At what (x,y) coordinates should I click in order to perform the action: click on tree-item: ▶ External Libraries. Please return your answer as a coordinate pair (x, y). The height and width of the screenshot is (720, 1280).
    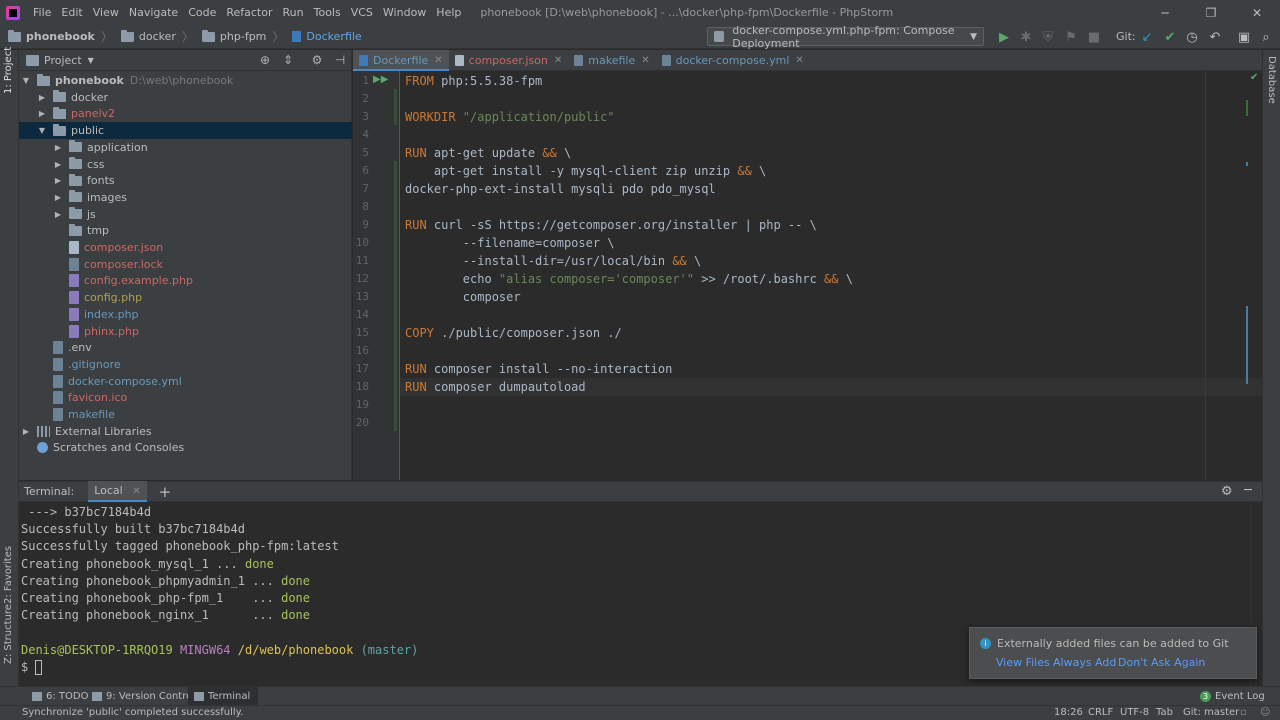
    Looking at the image, I should click on (185, 431).